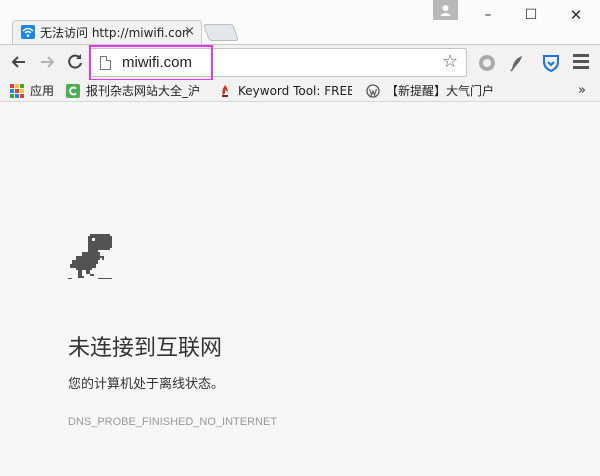  What do you see at coordinates (146, 384) in the screenshot?
I see `error-message: 您的计算机处于离线状态。` at bounding box center [146, 384].